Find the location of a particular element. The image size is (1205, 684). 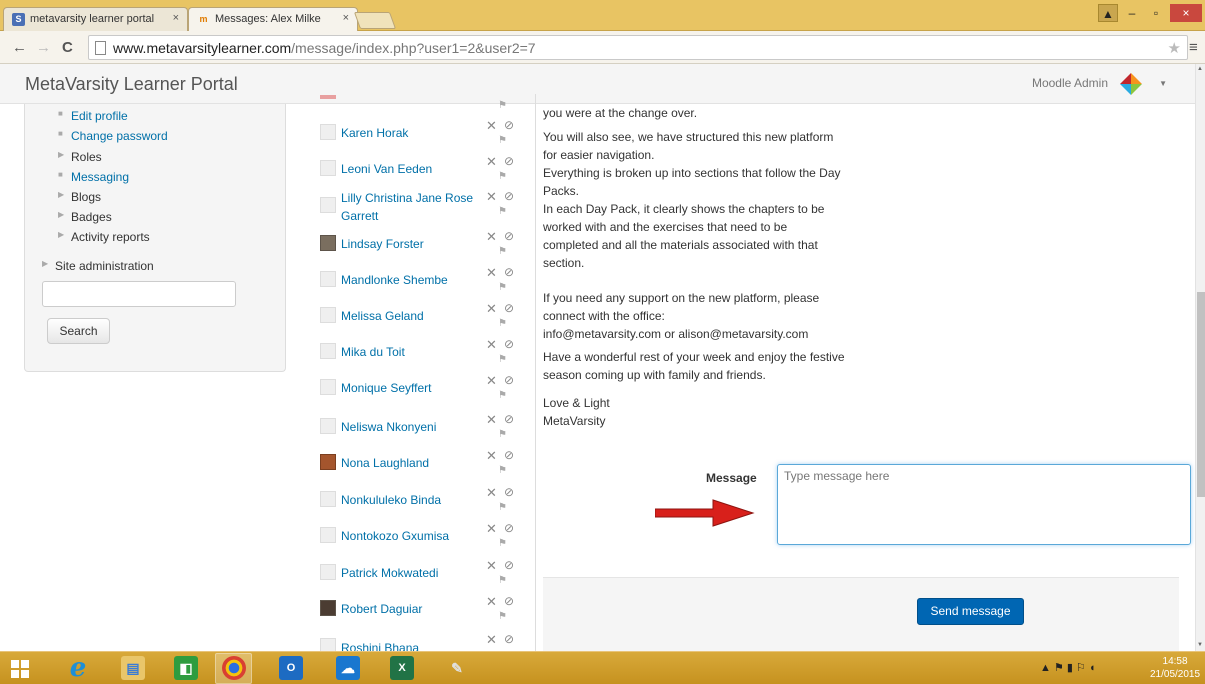

search-button: Search is located at coordinates (78, 331).